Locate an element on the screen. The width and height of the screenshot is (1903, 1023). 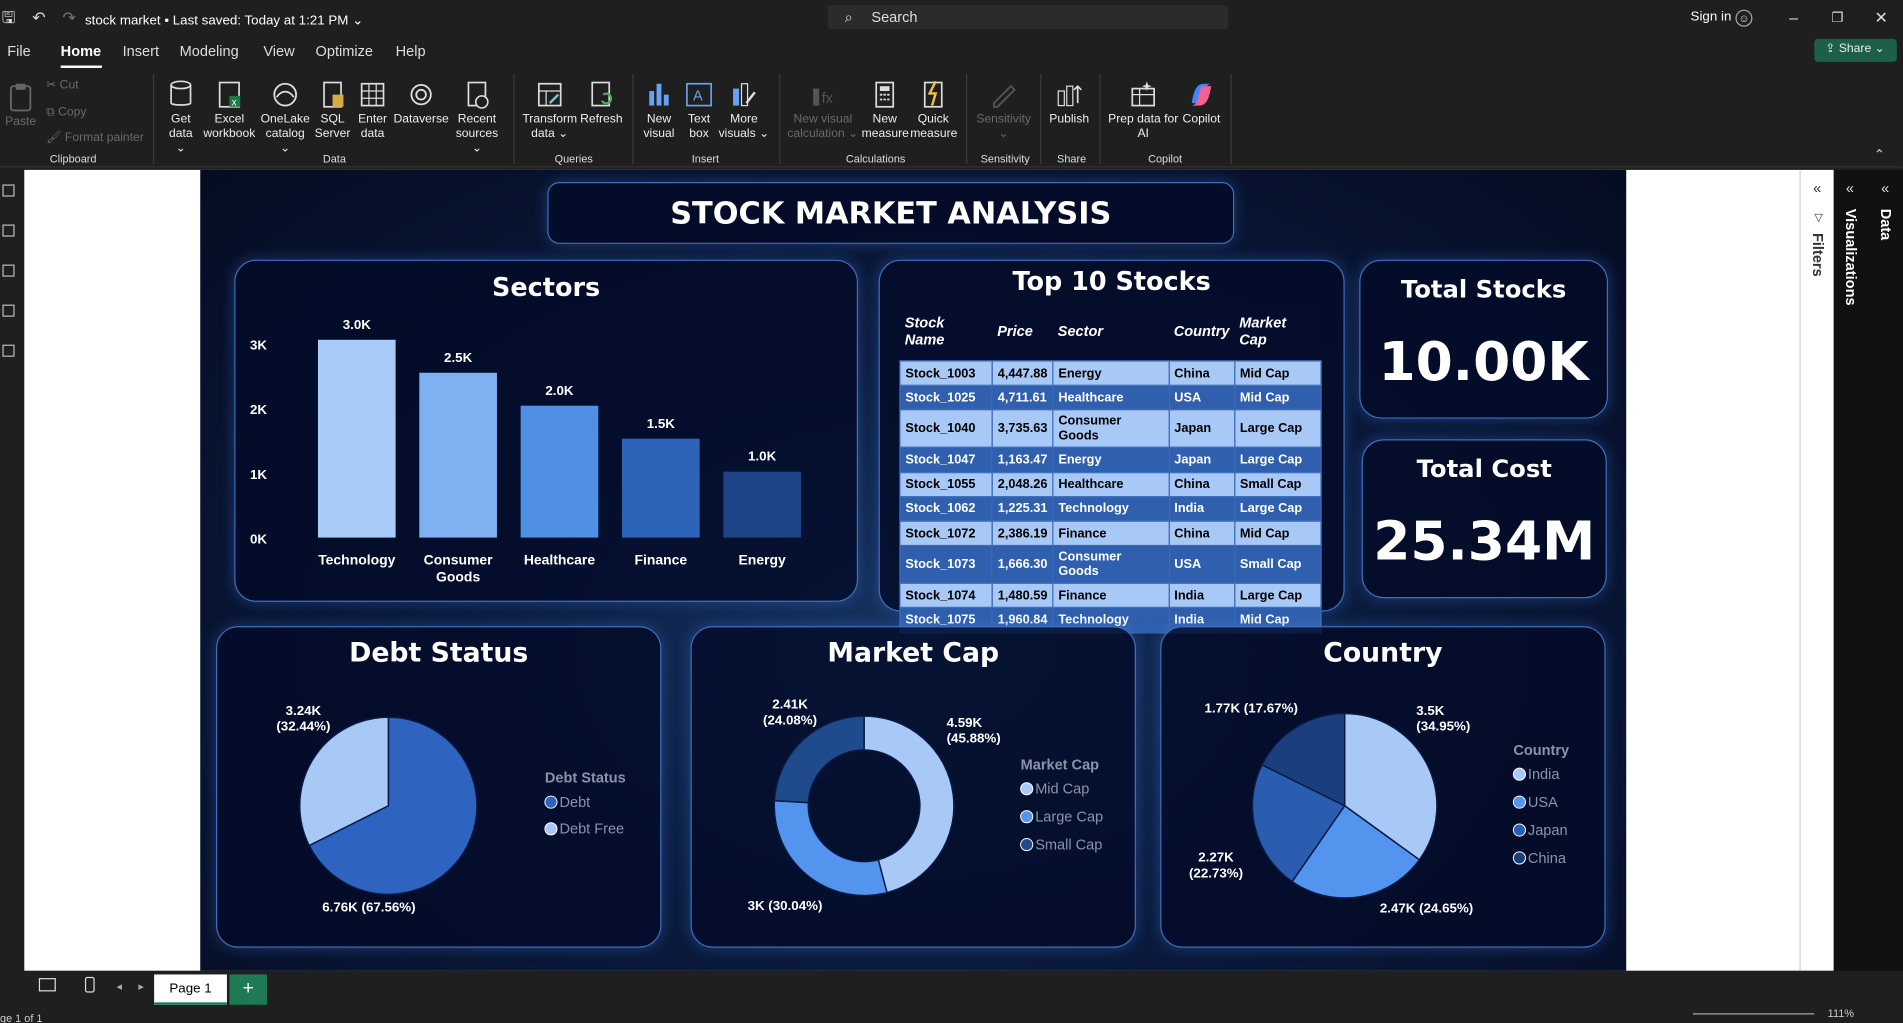
desktop-layout-icon is located at coordinates (47, 985).